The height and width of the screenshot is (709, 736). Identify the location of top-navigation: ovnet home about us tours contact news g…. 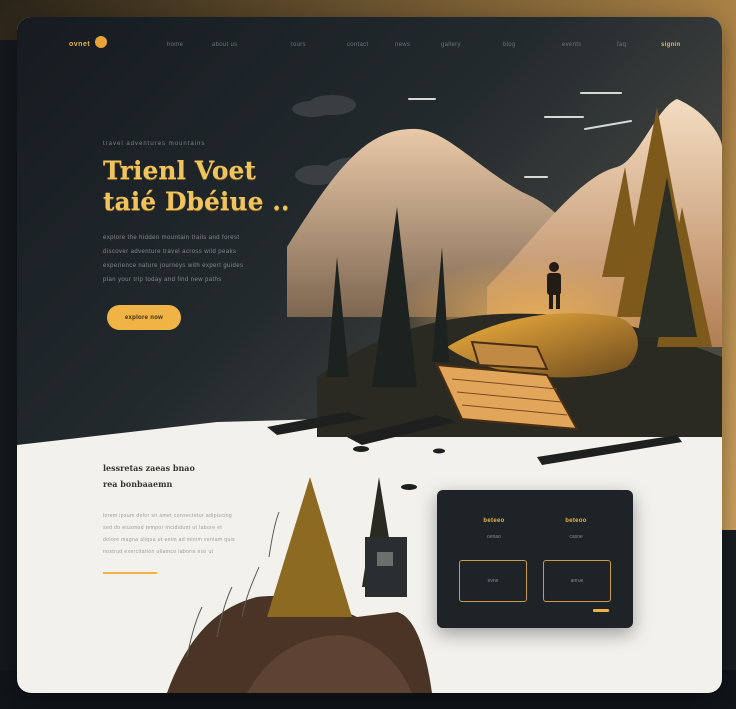
(369, 42).